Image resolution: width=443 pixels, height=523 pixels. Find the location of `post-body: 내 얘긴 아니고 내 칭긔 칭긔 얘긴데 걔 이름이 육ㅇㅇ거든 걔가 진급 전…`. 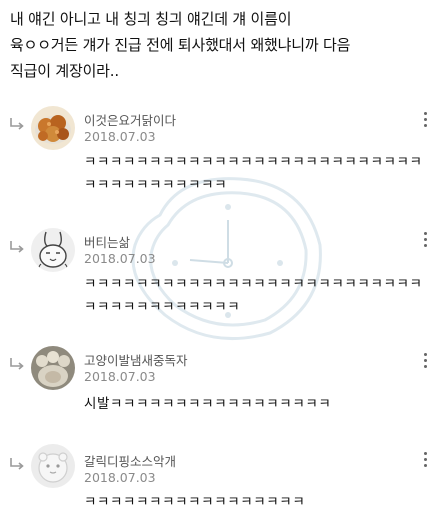

post-body: 내 얘긴 아니고 내 칭긔 칭긔 얘긴데 걔 이름이 육ㅇㅇ거든 걔가 진급 전… is located at coordinates (222, 45).